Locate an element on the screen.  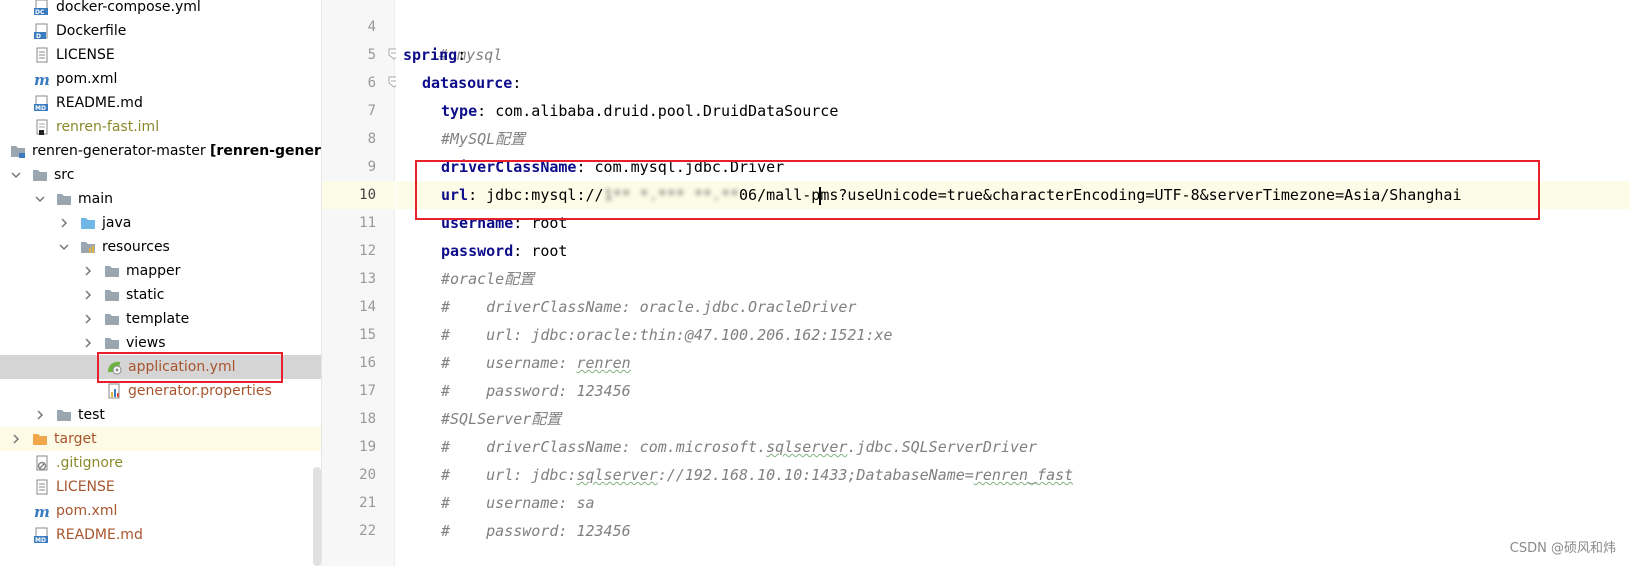
resources-folder-icon is located at coordinates (88, 247).